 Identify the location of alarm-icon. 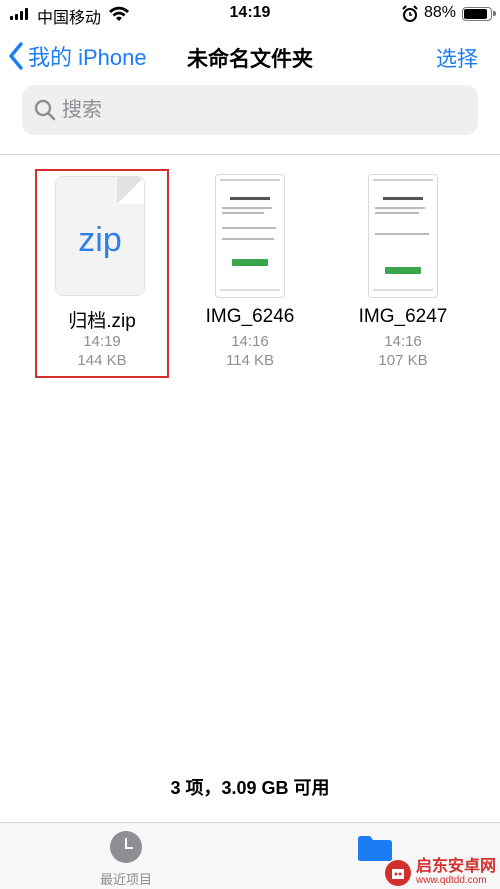
(410, 16).